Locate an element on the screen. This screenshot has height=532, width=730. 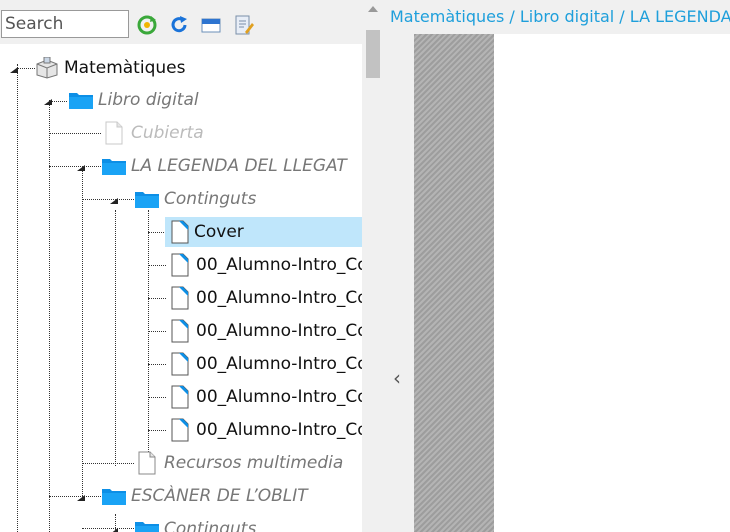
scroll-up-arrow-icon is located at coordinates (373, 9).